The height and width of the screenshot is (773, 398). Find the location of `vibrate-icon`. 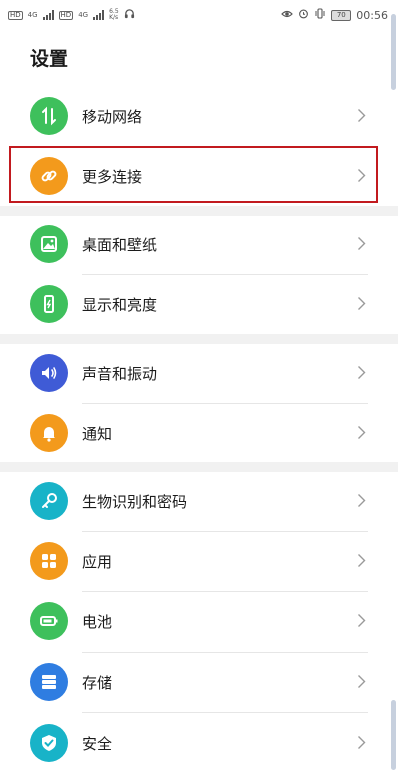

vibrate-icon is located at coordinates (320, 15).